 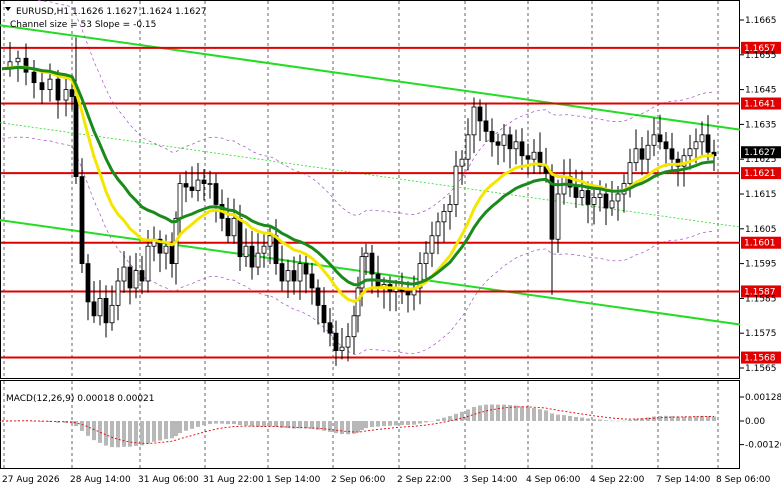 What do you see at coordinates (100, 480) in the screenshot?
I see `x-tick-label: 28 Aug 14:00` at bounding box center [100, 480].